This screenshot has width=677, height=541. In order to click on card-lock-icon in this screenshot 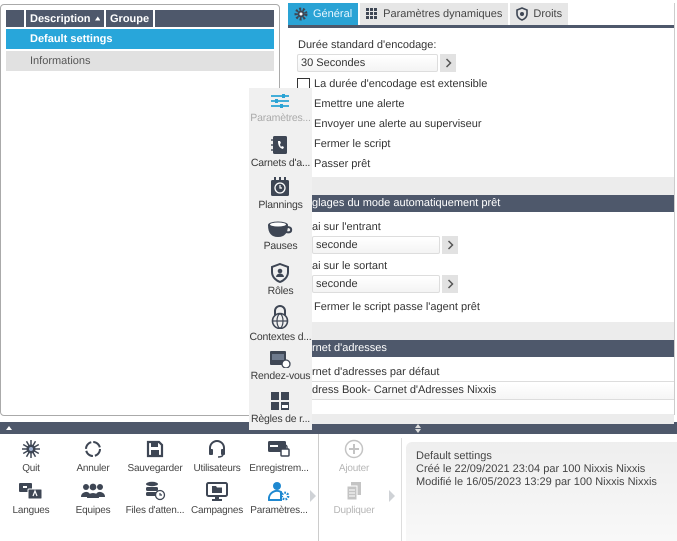, I will do `click(279, 449)`.